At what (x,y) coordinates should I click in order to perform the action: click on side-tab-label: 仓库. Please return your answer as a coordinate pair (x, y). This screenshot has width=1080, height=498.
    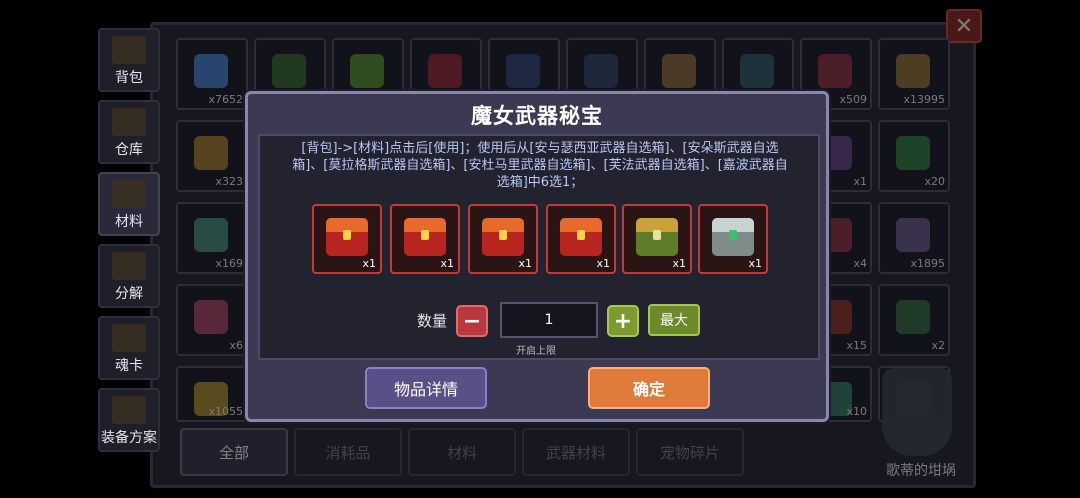
    Looking at the image, I should click on (129, 150).